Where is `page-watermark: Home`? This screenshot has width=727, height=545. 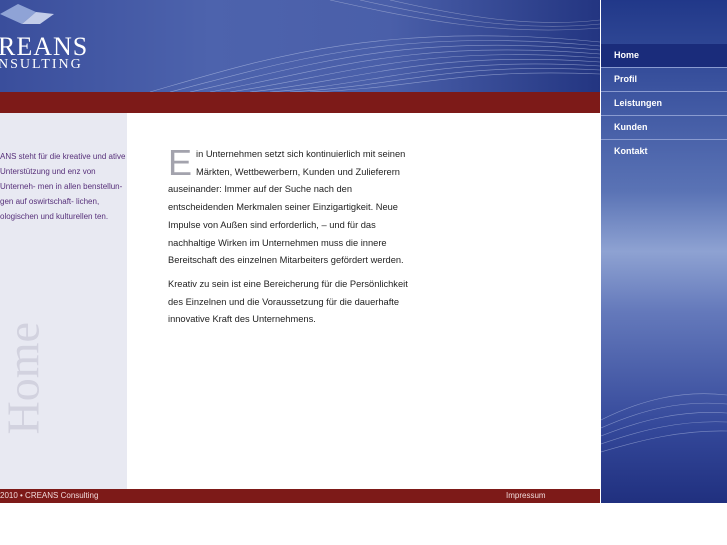 page-watermark: Home is located at coordinates (24, 378).